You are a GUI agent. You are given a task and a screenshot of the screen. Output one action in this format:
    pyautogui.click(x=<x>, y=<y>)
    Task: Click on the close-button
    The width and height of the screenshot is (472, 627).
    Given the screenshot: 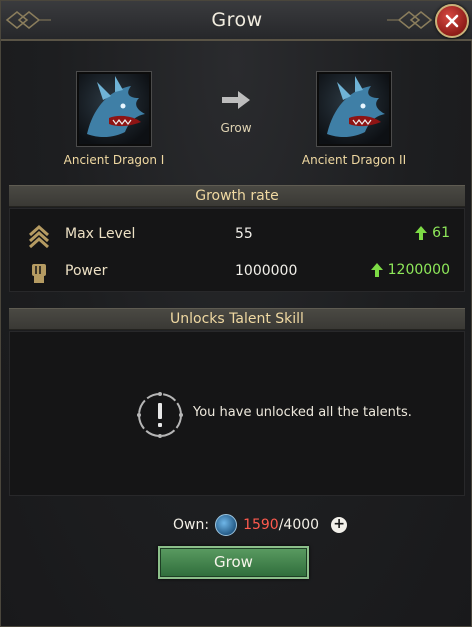 What is the action you would take?
    pyautogui.click(x=452, y=21)
    